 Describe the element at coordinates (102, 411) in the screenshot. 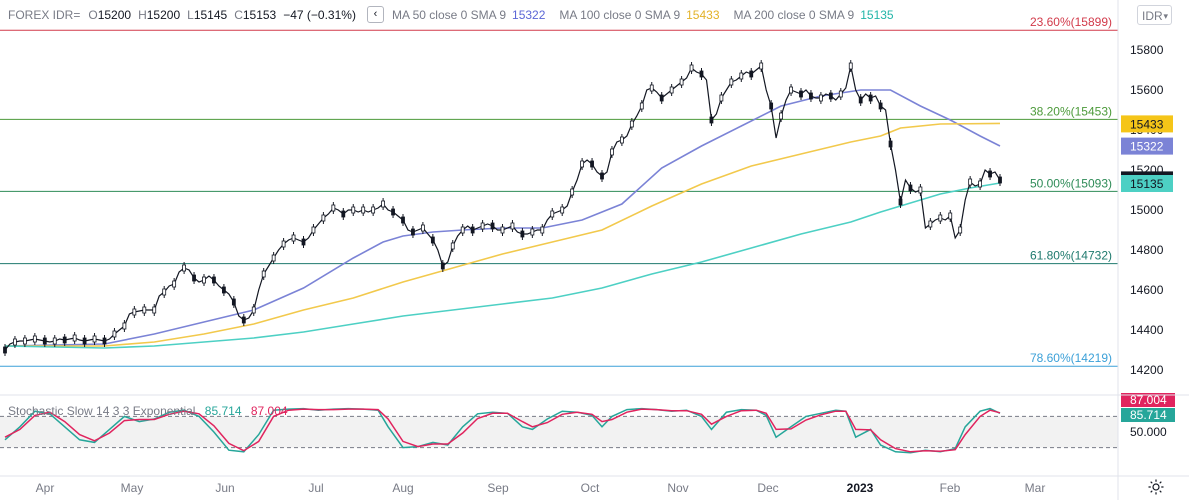

I see `stochastic-label: Stochastic Slow 14 3 3 Exponential` at that location.